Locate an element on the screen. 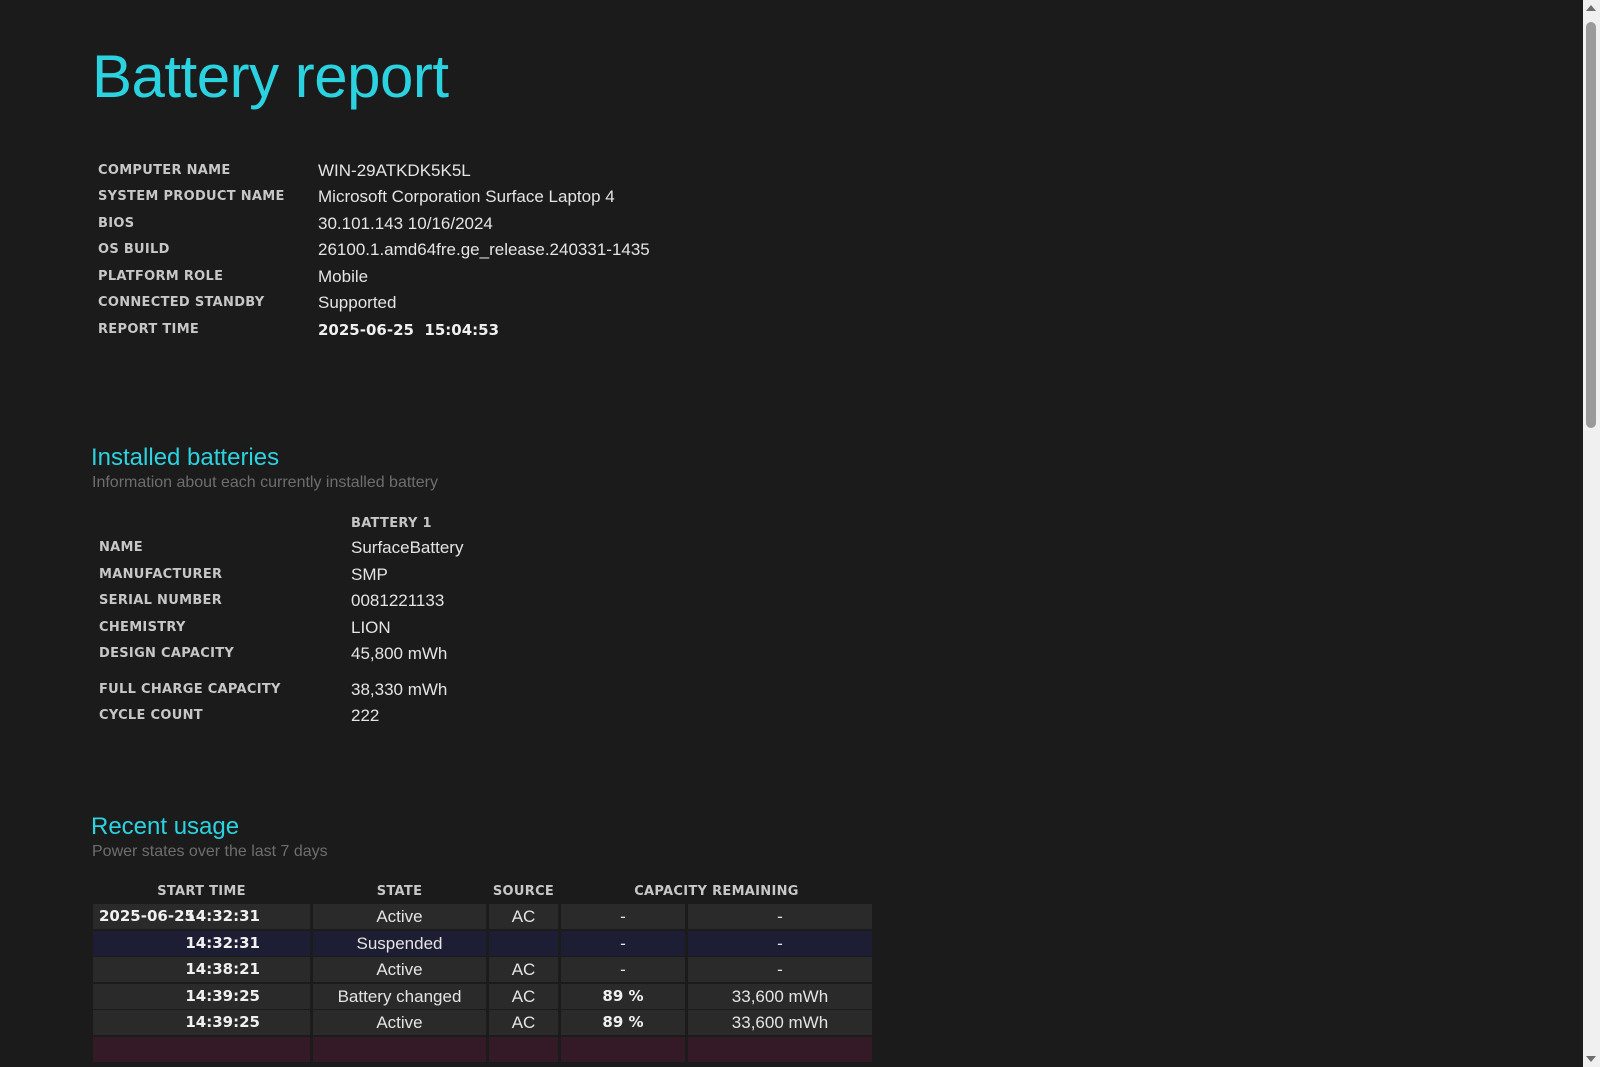 This screenshot has width=1600, height=1067. table-row: 14:38:21 Active AC - - is located at coordinates (482, 969).